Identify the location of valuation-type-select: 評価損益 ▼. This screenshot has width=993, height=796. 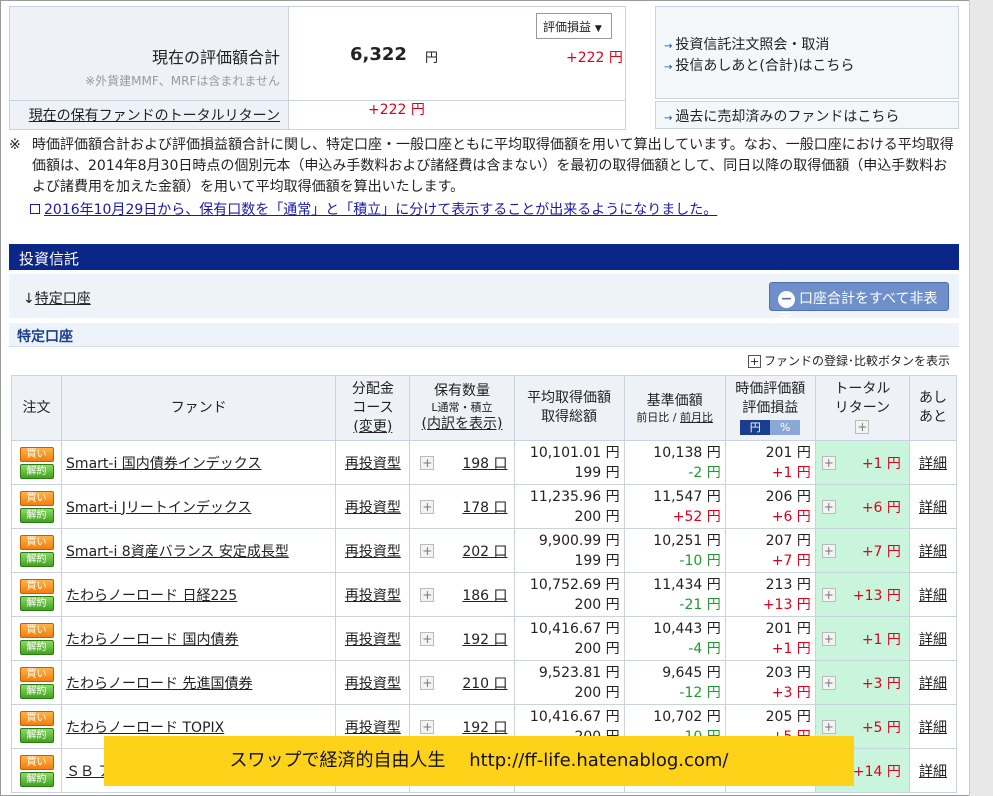
(574, 26).